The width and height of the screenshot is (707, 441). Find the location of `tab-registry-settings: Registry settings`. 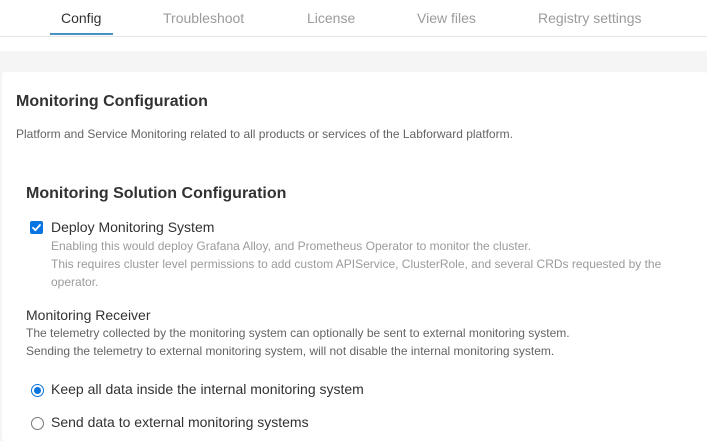

tab-registry-settings: Registry settings is located at coordinates (589, 18).